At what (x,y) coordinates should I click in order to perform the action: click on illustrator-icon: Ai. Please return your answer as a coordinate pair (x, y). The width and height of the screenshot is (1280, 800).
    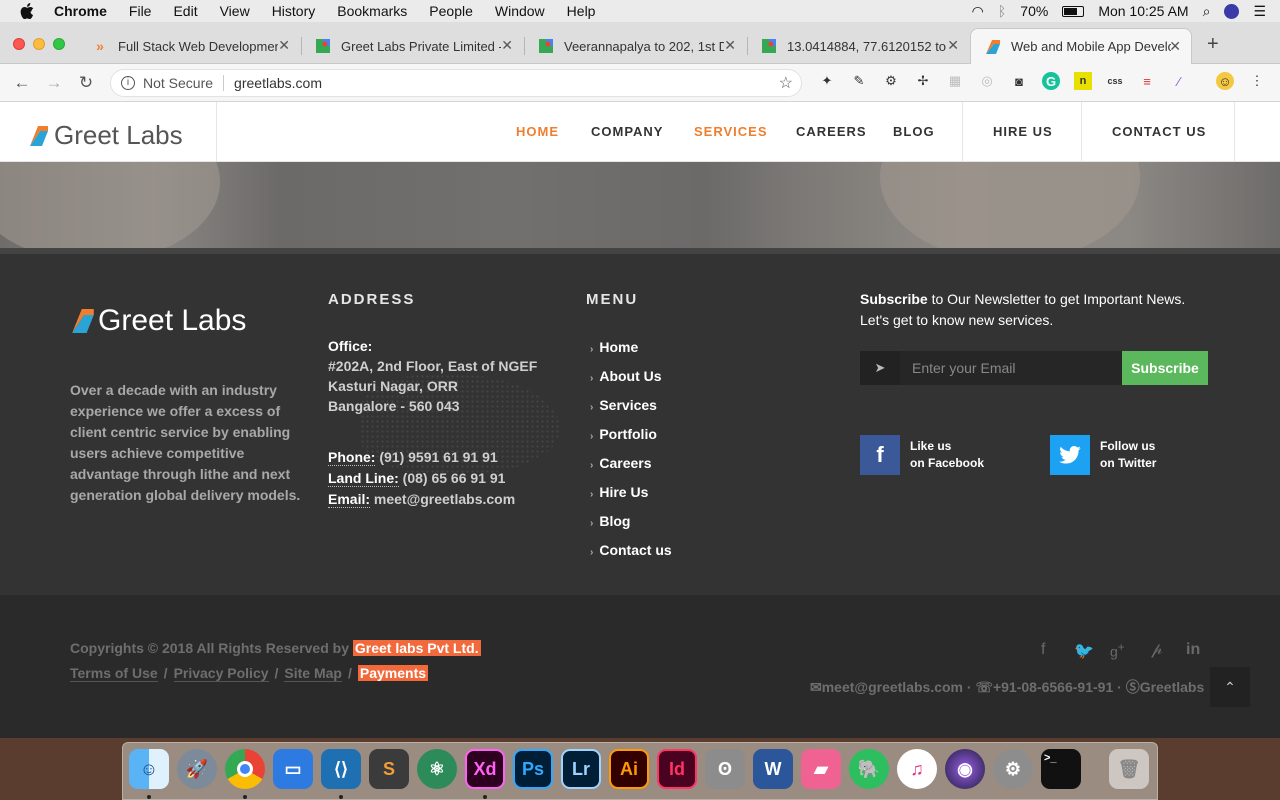
    Looking at the image, I should click on (629, 769).